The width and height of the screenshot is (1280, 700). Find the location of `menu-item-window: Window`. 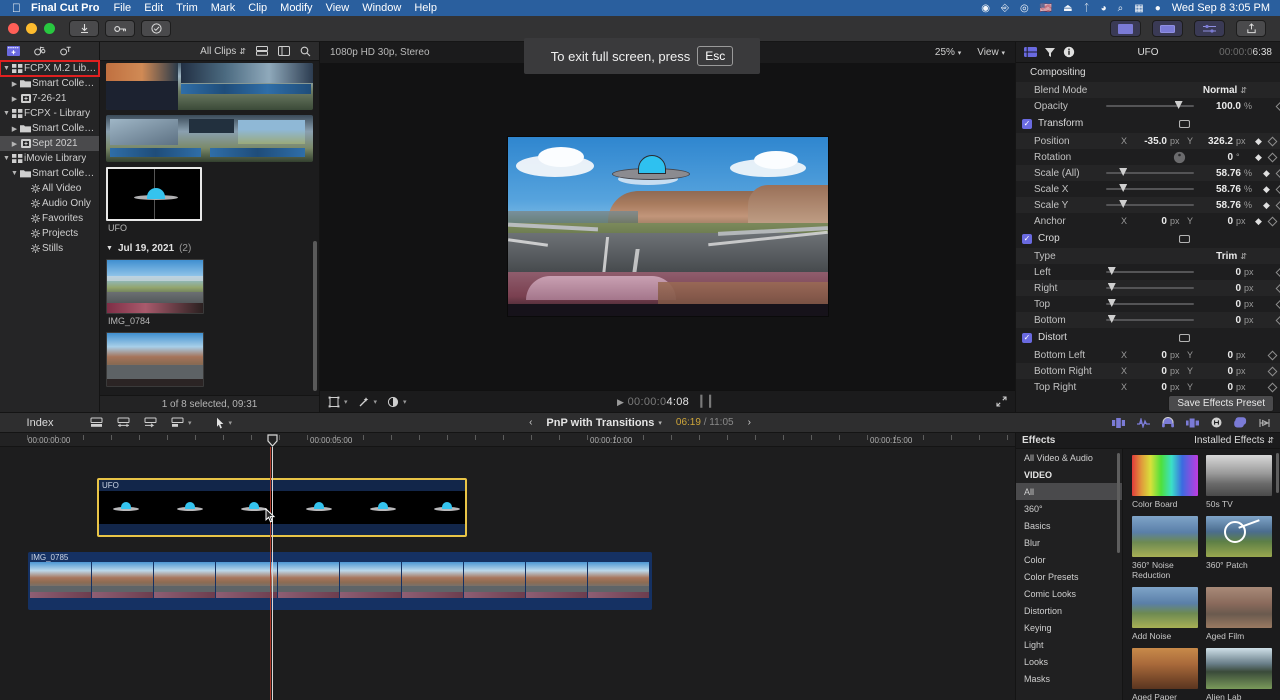

menu-item-window: Window is located at coordinates (381, 8).